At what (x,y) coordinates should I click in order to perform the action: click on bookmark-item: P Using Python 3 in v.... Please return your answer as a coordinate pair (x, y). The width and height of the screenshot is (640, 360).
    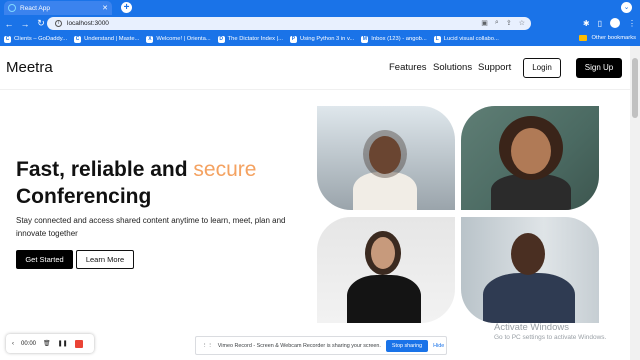
    Looking at the image, I should click on (321, 39).